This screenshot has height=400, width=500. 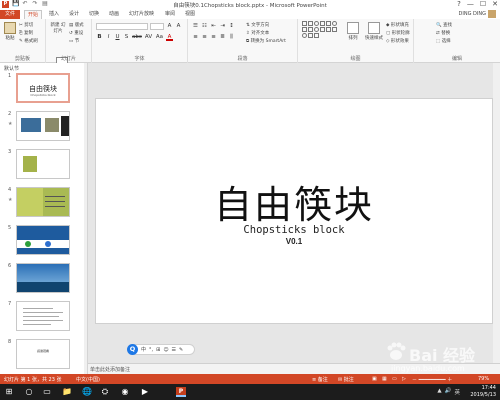 I want to click on quick-styles-button: 快速样式, so click(x=374, y=31).